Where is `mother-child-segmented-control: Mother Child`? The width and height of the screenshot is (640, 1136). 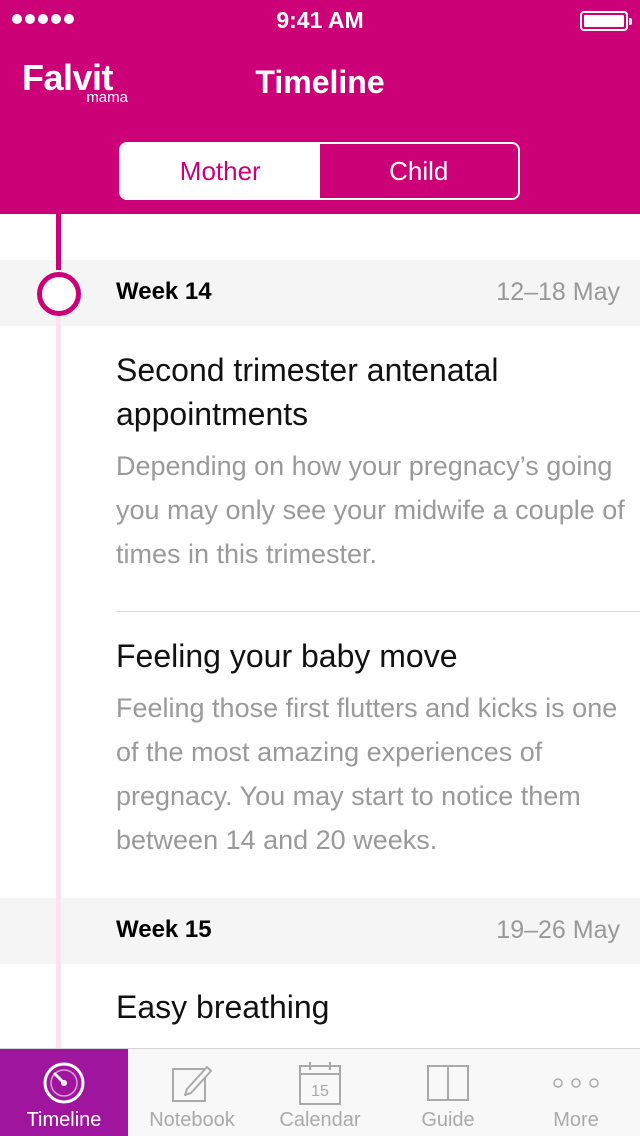
mother-child-segmented-control: Mother Child is located at coordinates (319, 171).